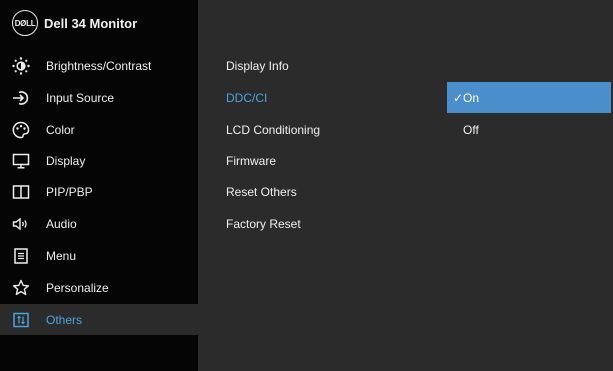 This screenshot has height=371, width=613. What do you see at coordinates (66, 160) in the screenshot?
I see `sidebar-item-label: Display` at bounding box center [66, 160].